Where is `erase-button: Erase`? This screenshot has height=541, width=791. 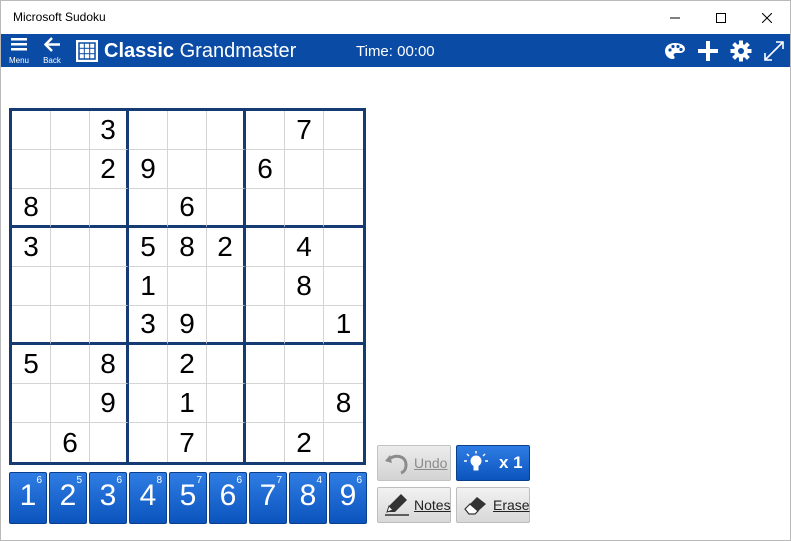 erase-button: Erase is located at coordinates (493, 505).